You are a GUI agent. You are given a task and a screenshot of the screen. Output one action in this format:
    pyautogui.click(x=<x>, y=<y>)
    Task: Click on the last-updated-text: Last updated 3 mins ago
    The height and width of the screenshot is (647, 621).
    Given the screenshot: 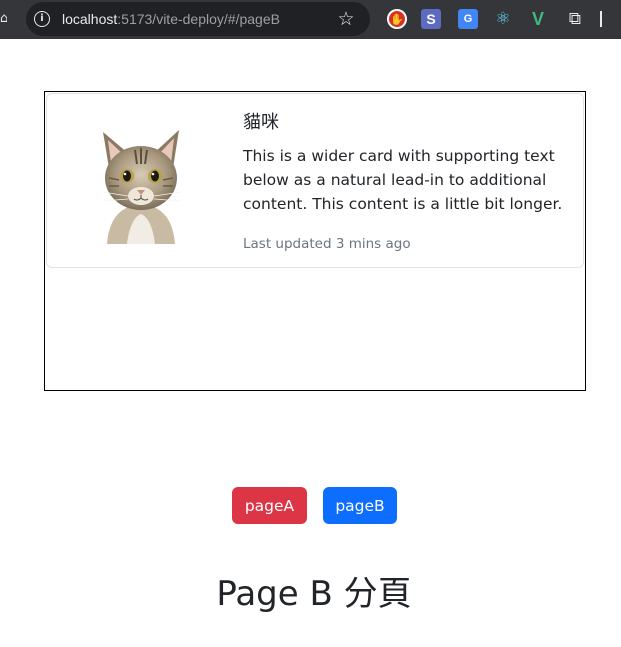 What is the action you would take?
    pyautogui.click(x=327, y=244)
    